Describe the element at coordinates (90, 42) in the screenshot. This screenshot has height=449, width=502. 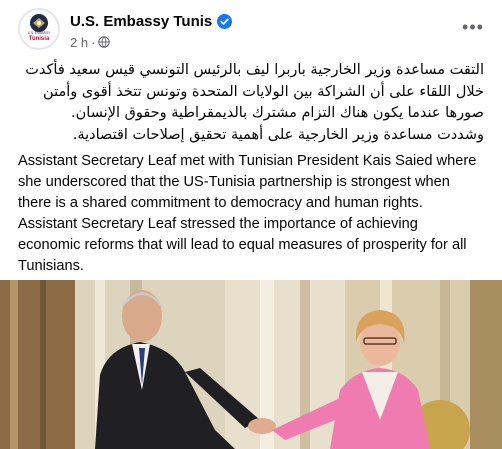
I see `post-meta: 2 h ·` at that location.